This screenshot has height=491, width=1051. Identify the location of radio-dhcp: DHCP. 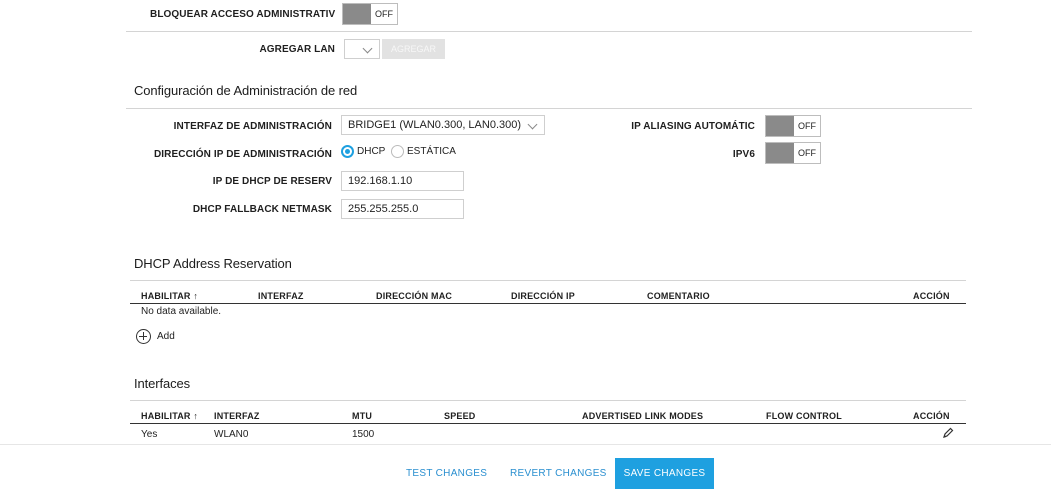
(363, 151).